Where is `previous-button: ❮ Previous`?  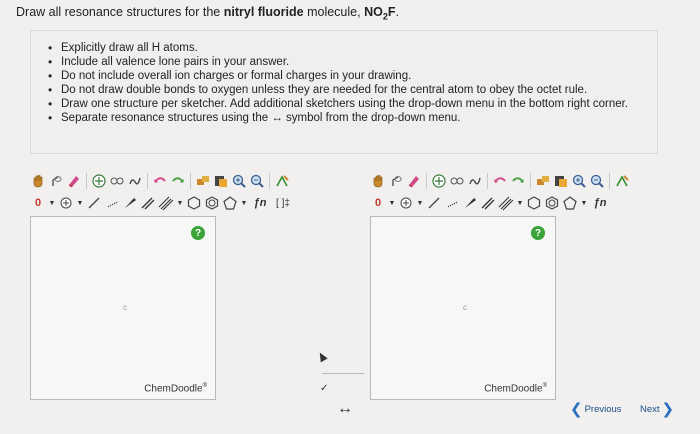 previous-button: ❮ Previous is located at coordinates (596, 409).